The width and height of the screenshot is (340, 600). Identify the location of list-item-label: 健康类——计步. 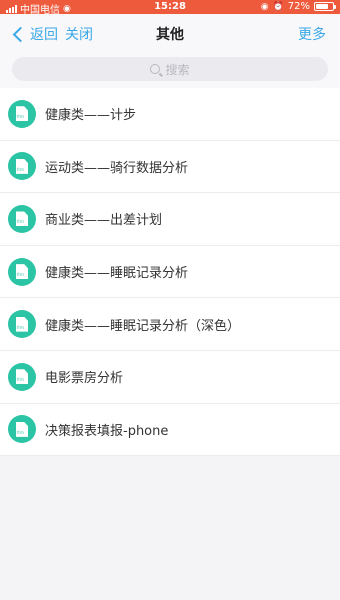
(91, 116).